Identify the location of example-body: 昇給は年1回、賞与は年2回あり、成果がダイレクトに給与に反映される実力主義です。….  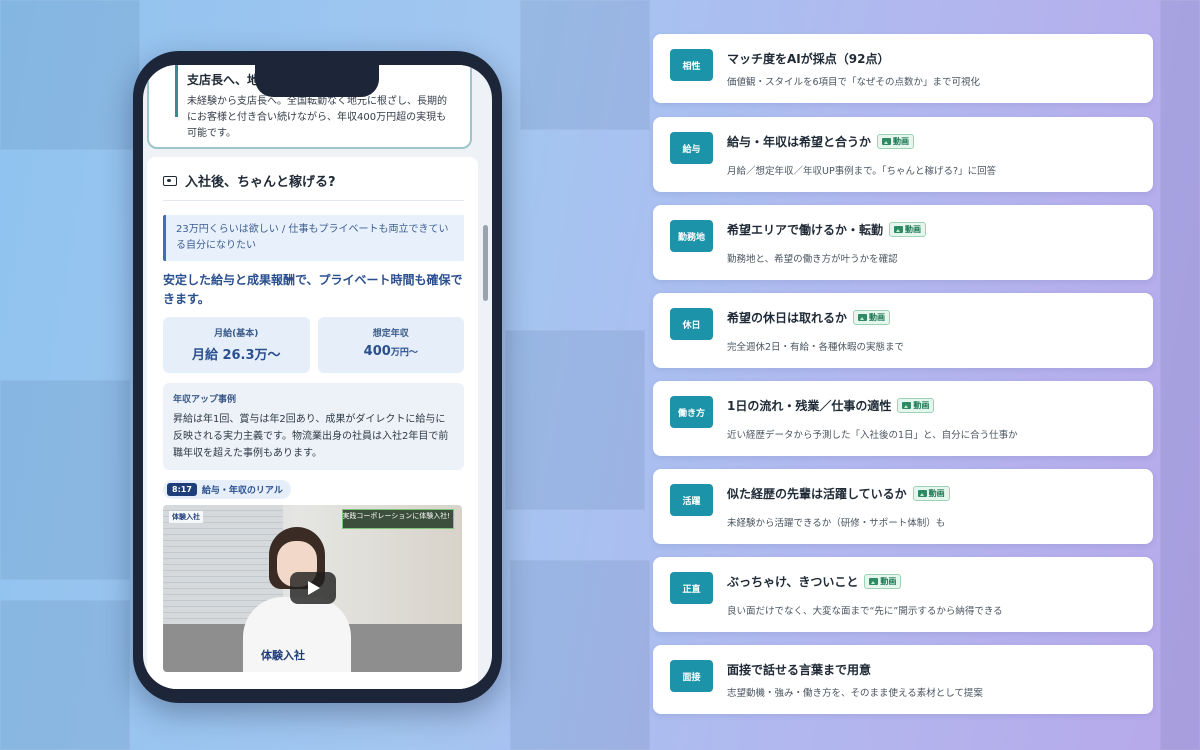
(311, 436).